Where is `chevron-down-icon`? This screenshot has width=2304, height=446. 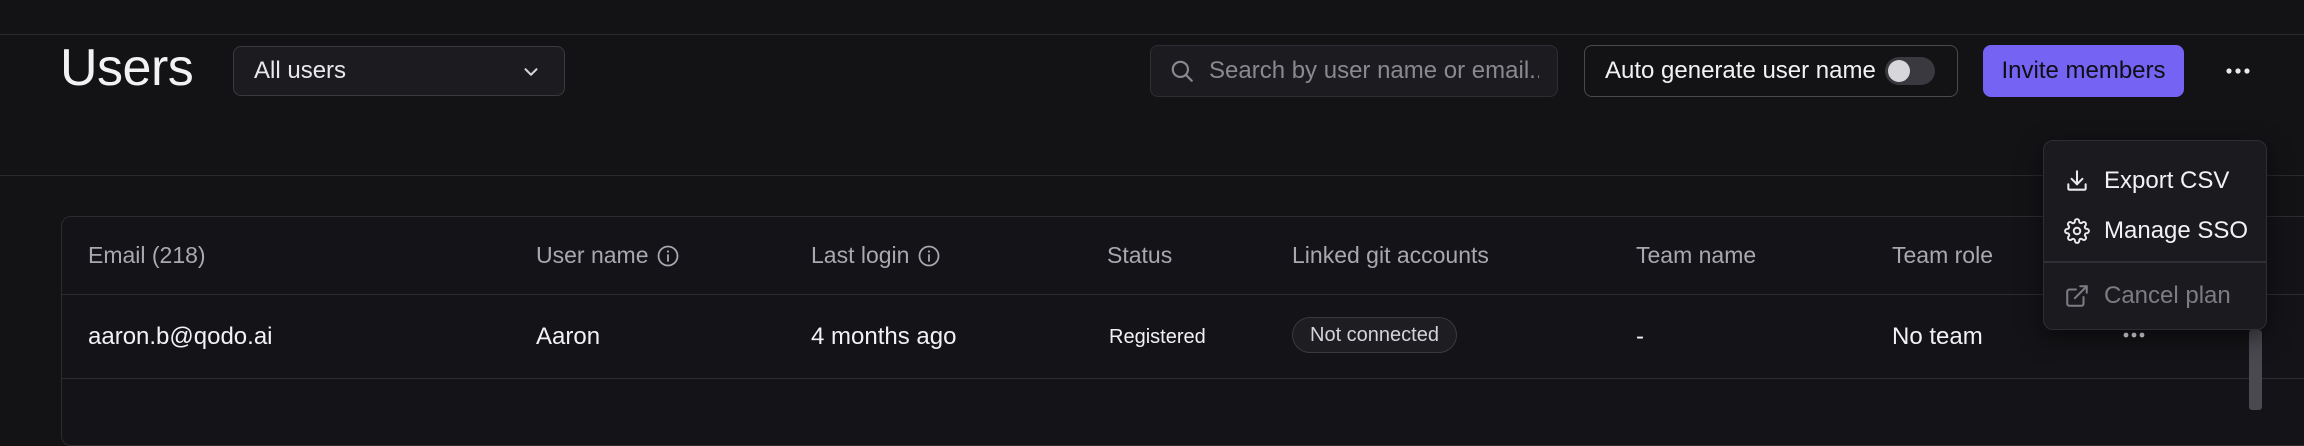
chevron-down-icon is located at coordinates (531, 72).